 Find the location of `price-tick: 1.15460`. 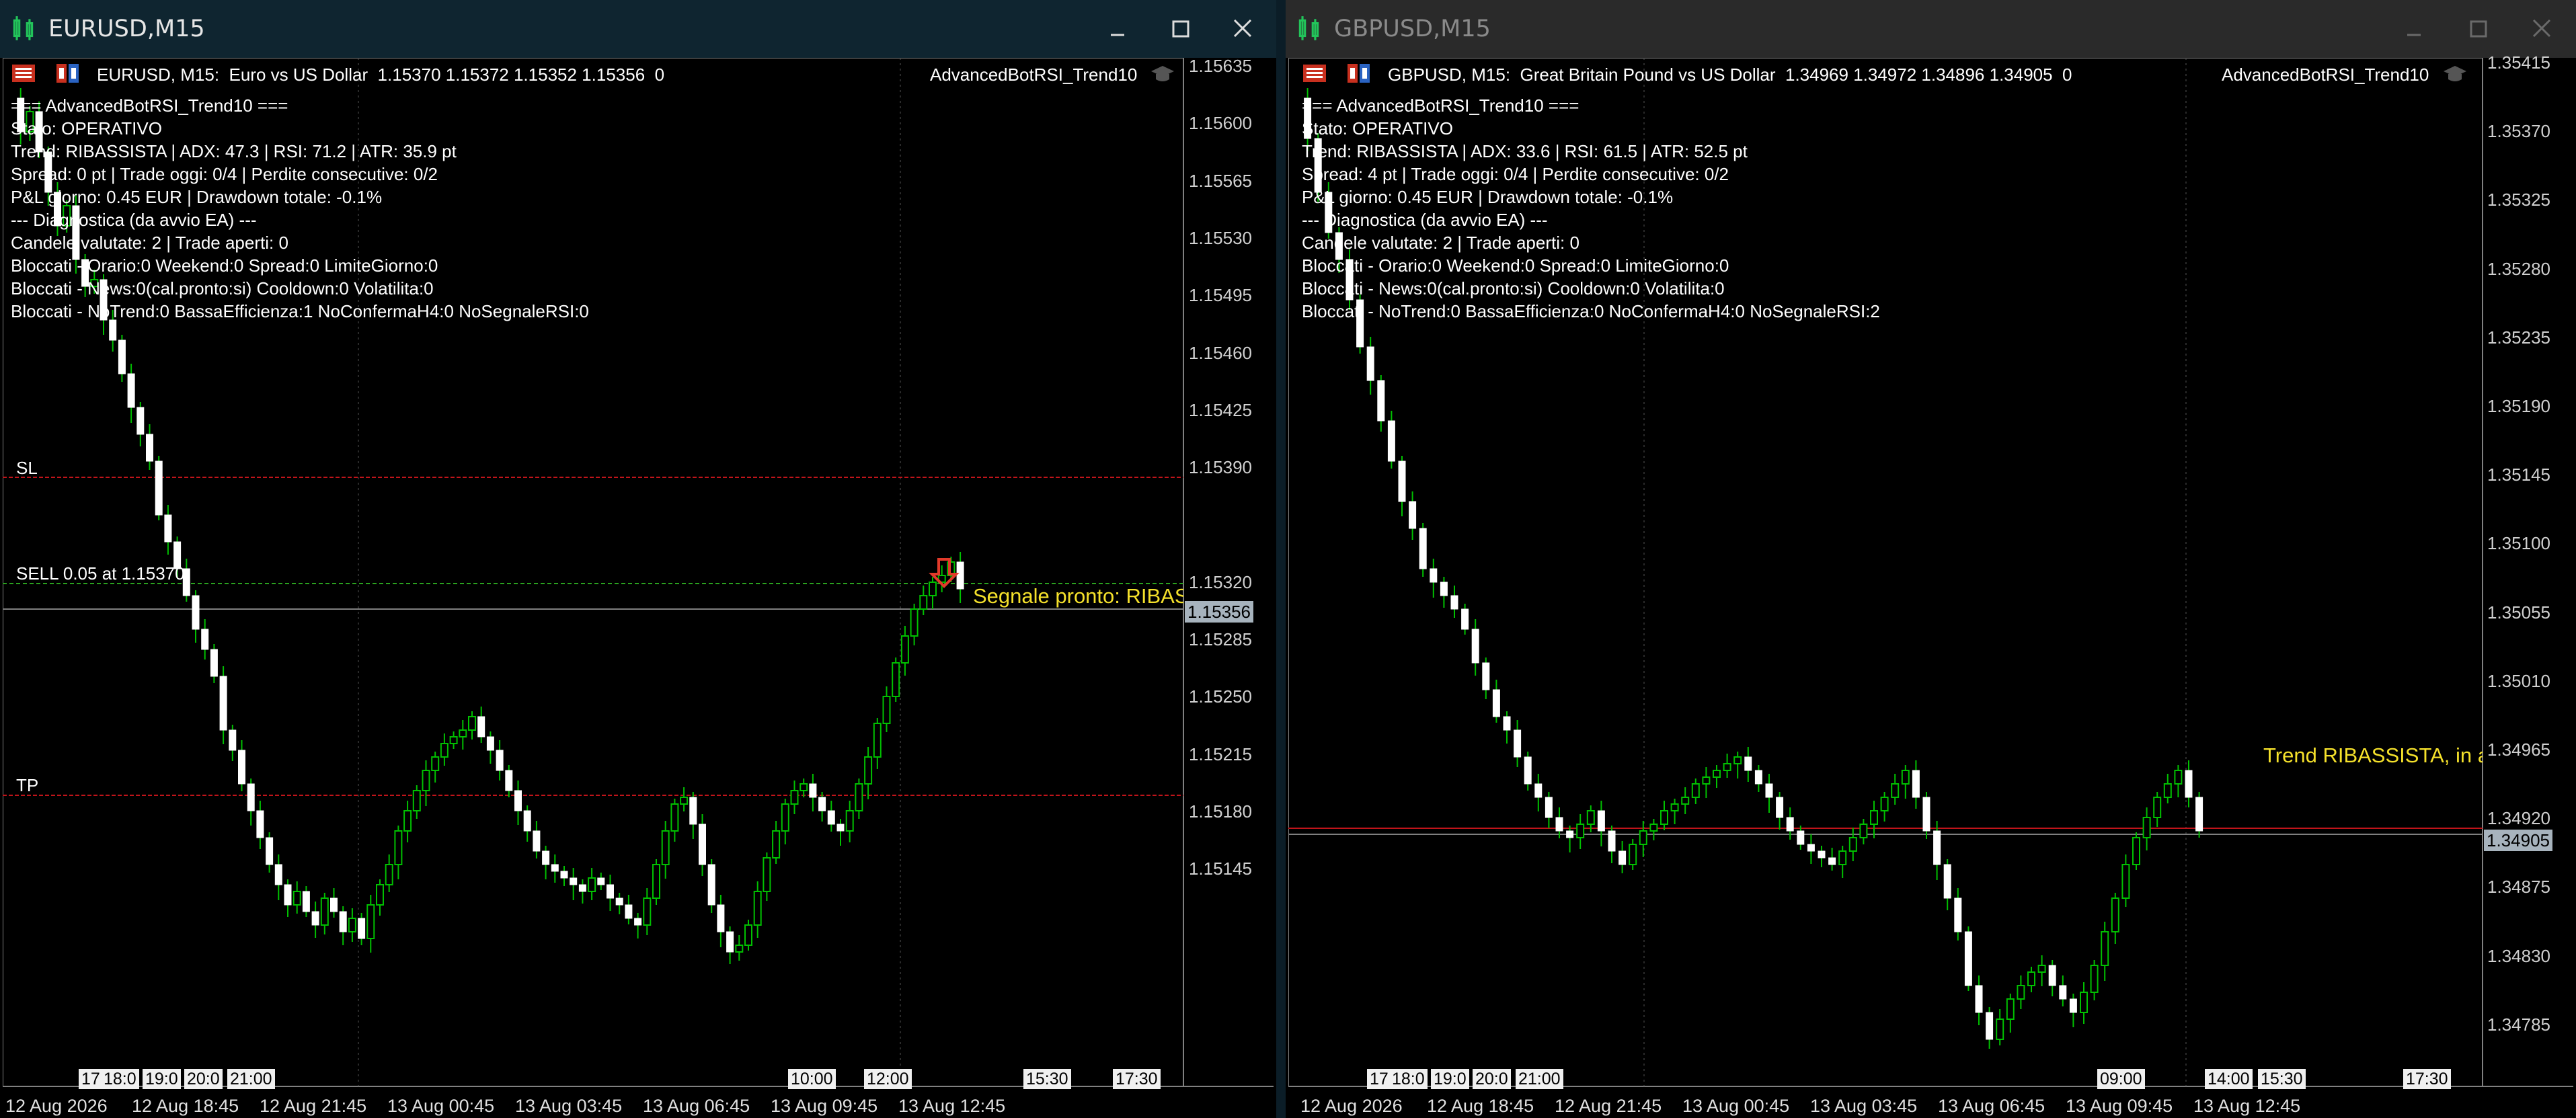

price-tick: 1.15460 is located at coordinates (1220, 353).